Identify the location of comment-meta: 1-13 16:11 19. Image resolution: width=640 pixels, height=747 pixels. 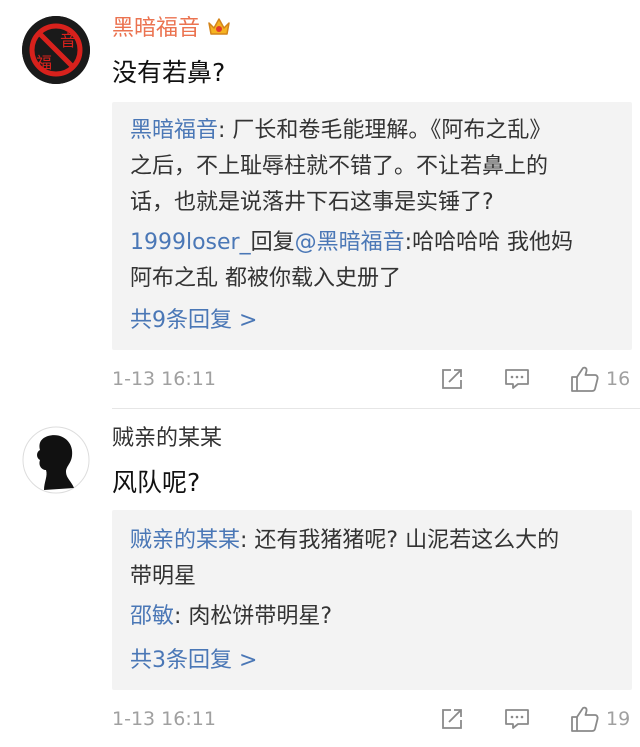
(372, 719).